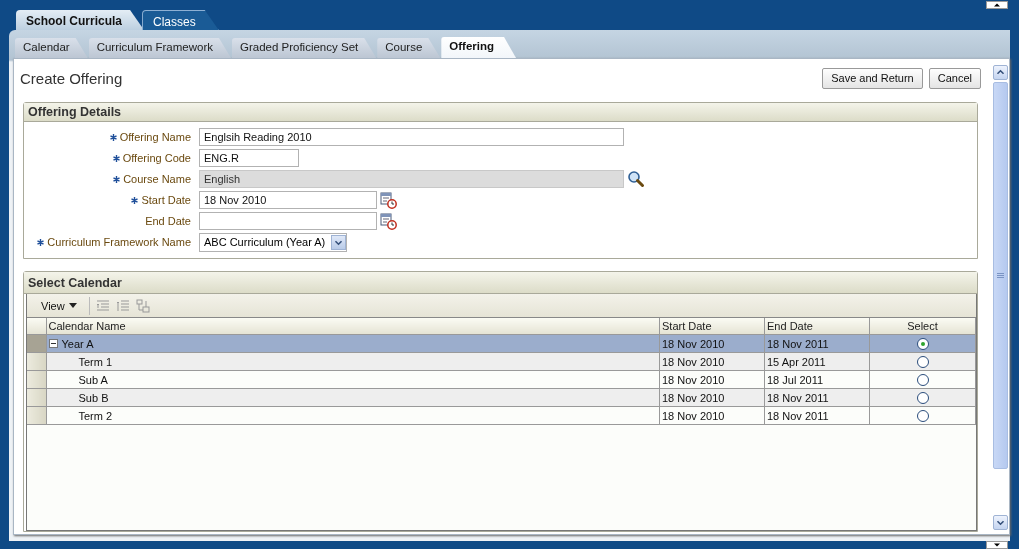 The height and width of the screenshot is (549, 1019). I want to click on collapse-icon, so click(53, 343).